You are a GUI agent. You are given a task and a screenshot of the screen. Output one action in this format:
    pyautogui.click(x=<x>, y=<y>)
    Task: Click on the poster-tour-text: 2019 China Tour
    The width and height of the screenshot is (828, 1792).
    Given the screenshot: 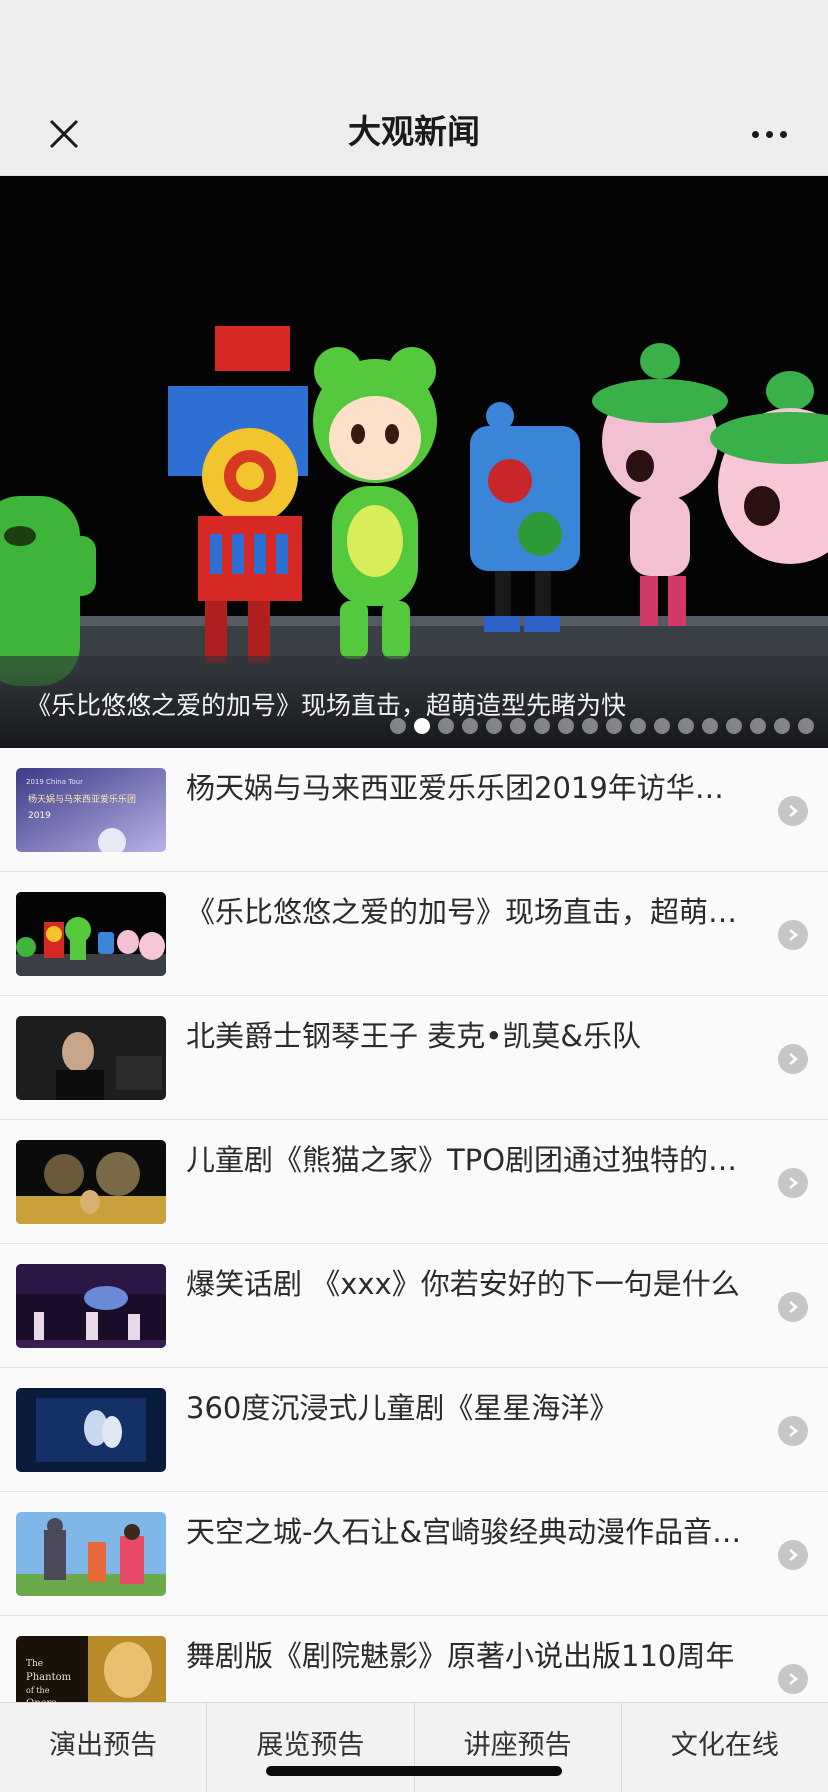 What is the action you would take?
    pyautogui.click(x=54, y=782)
    